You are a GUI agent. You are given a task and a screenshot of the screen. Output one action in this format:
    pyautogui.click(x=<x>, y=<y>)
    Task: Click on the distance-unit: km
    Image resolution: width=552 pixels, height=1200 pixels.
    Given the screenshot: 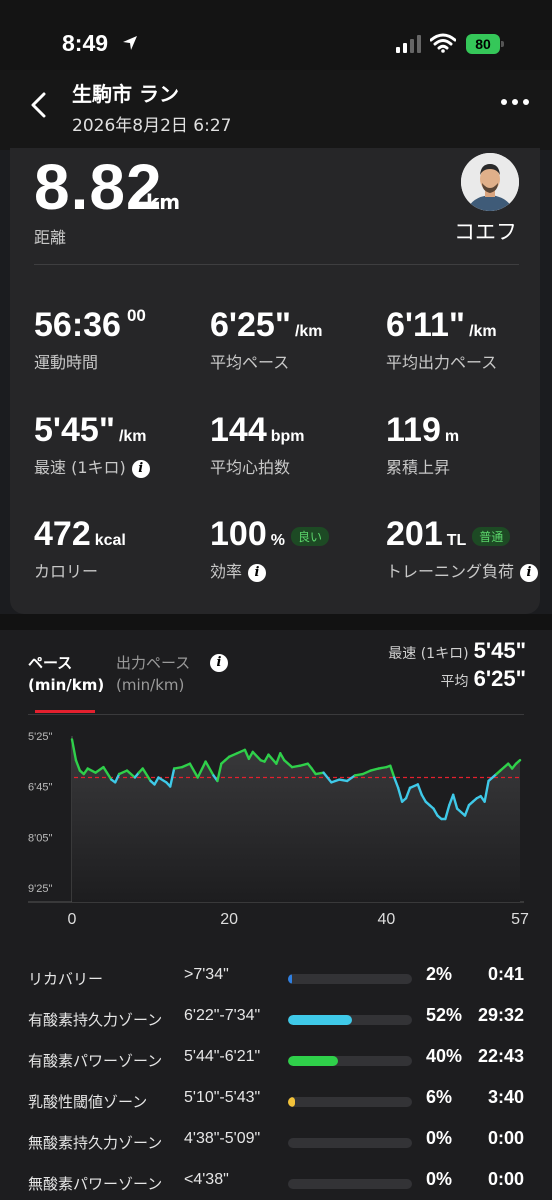 What is the action you would take?
    pyautogui.click(x=163, y=202)
    